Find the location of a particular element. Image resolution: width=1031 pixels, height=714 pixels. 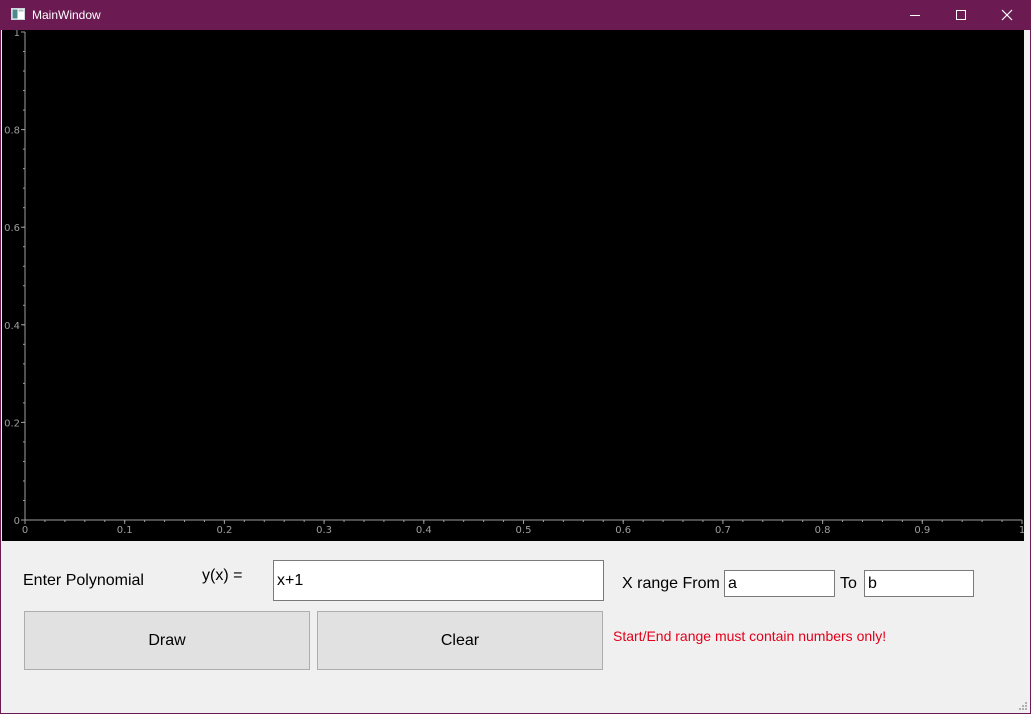

close-icon is located at coordinates (1007, 15).